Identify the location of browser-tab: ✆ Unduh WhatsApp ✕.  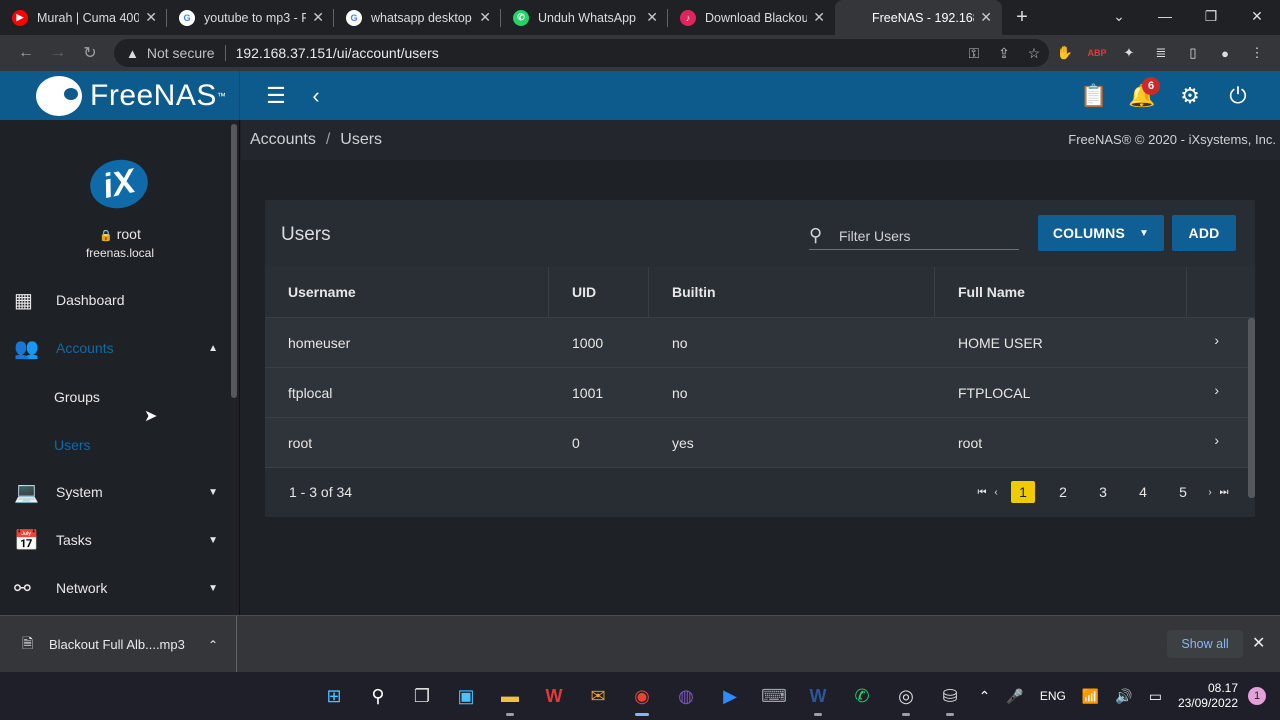
(584, 17).